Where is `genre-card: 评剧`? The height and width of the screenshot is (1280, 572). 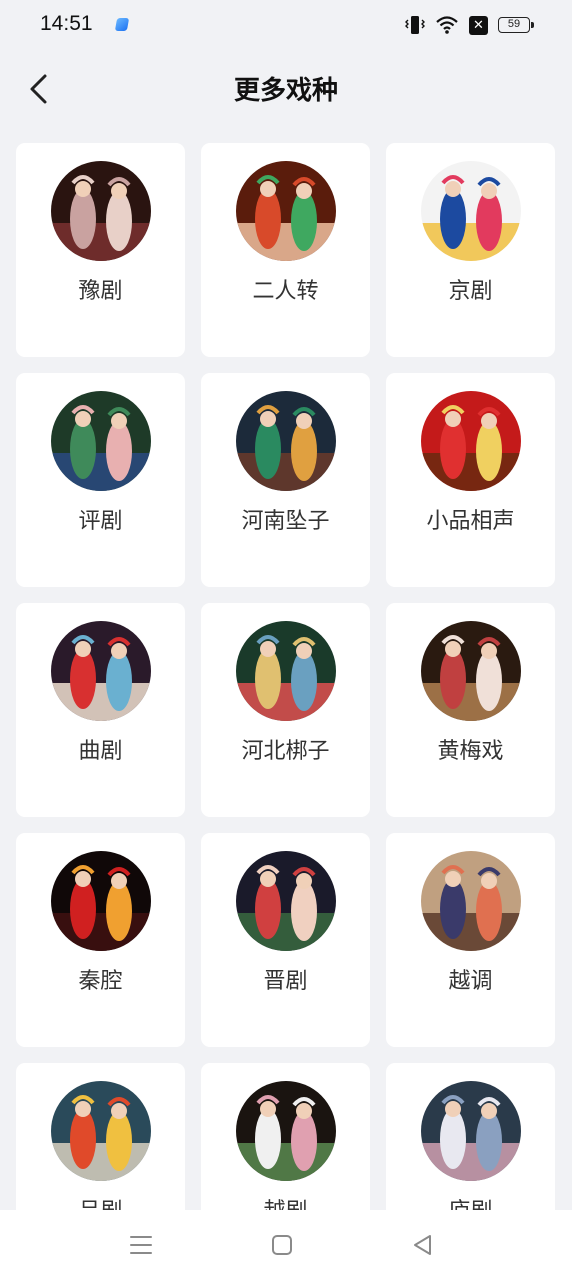
genre-card: 评剧 is located at coordinates (100, 480).